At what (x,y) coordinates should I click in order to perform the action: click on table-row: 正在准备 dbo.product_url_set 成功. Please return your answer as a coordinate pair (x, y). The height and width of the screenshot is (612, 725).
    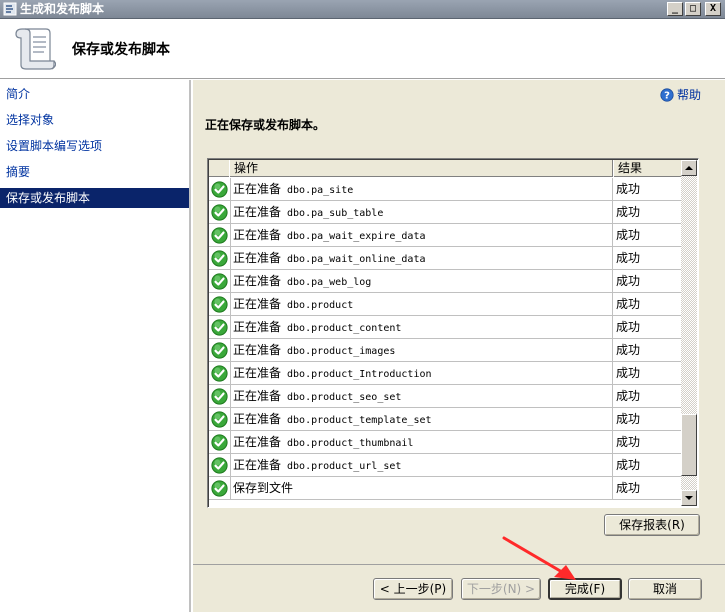
    Looking at the image, I should click on (445, 465).